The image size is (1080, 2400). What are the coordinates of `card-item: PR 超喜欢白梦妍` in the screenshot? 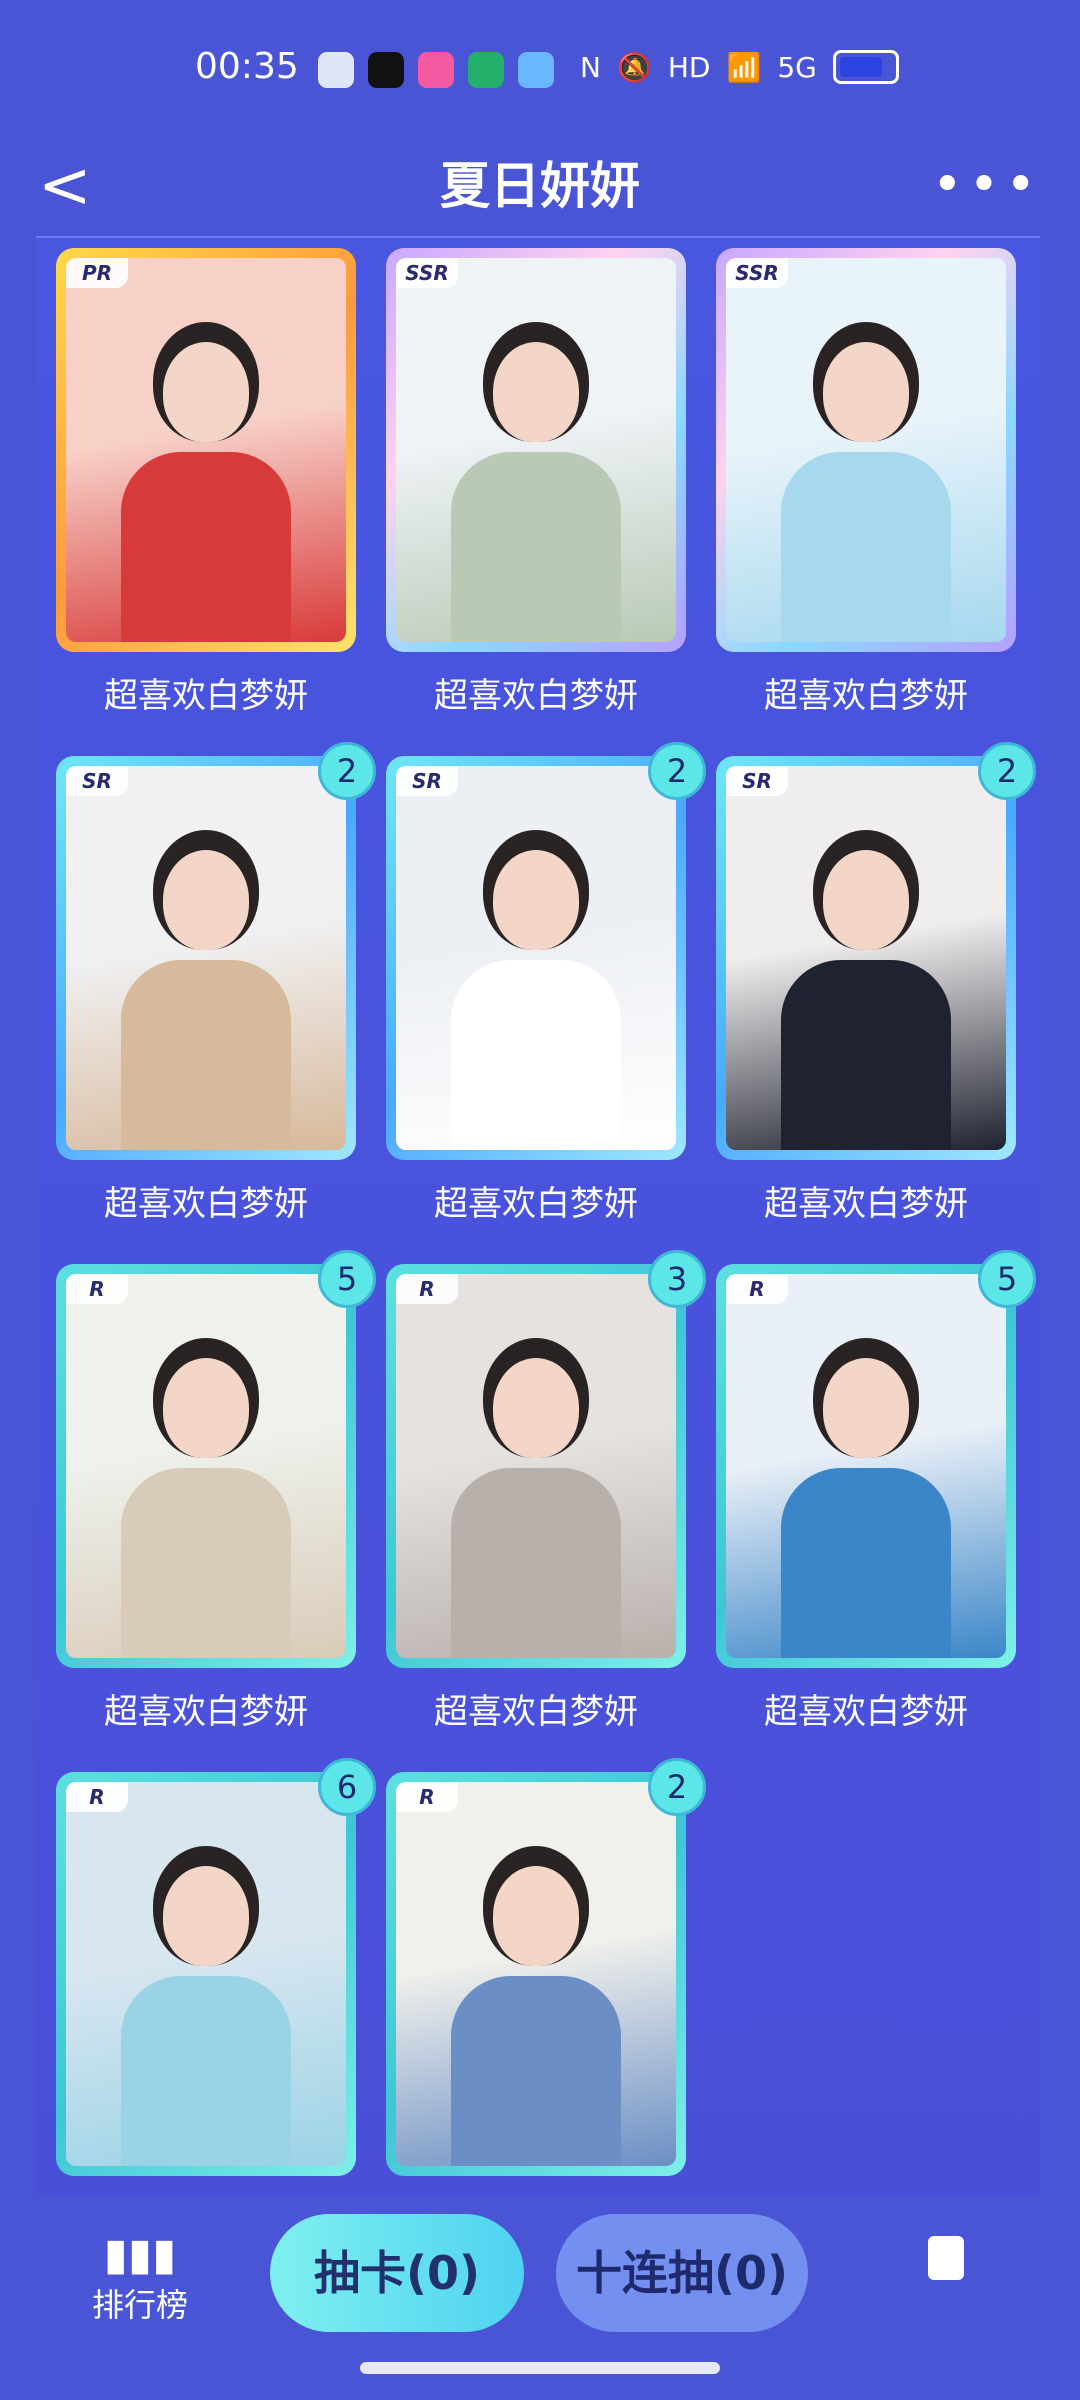 It's located at (211, 483).